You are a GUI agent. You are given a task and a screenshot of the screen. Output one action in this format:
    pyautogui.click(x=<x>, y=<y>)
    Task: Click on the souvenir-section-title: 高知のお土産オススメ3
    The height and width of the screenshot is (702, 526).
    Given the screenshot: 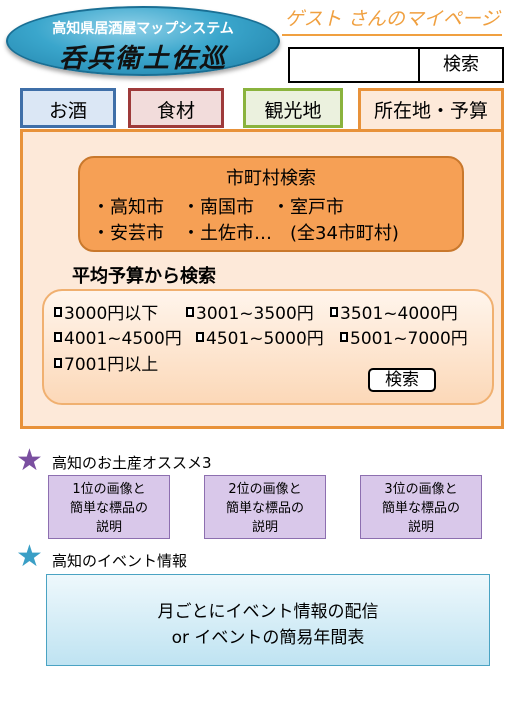 What is the action you would take?
    pyautogui.click(x=132, y=463)
    